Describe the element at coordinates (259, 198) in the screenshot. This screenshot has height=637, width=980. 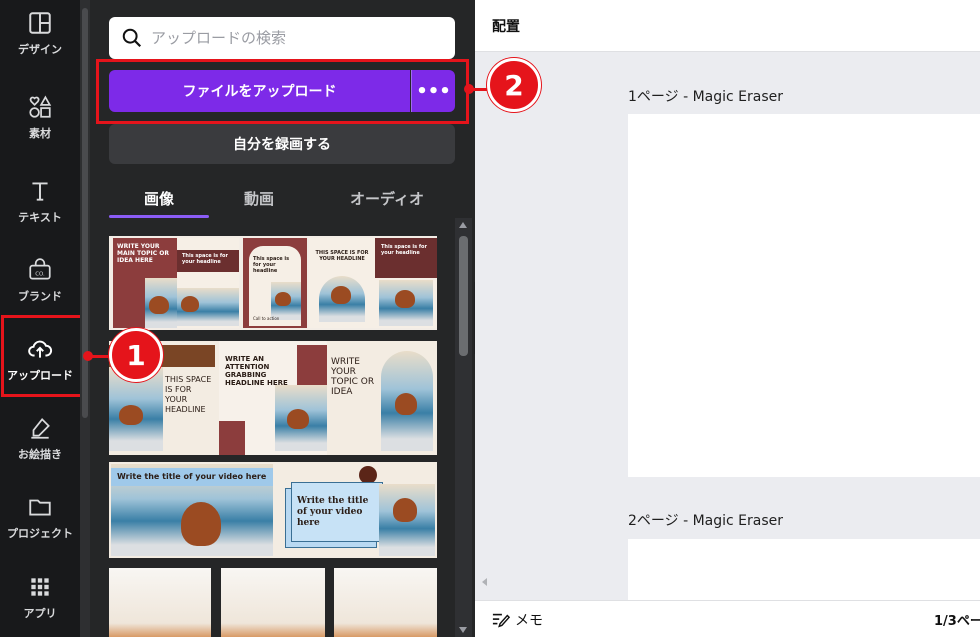
I see `tab-videos: 動画` at that location.